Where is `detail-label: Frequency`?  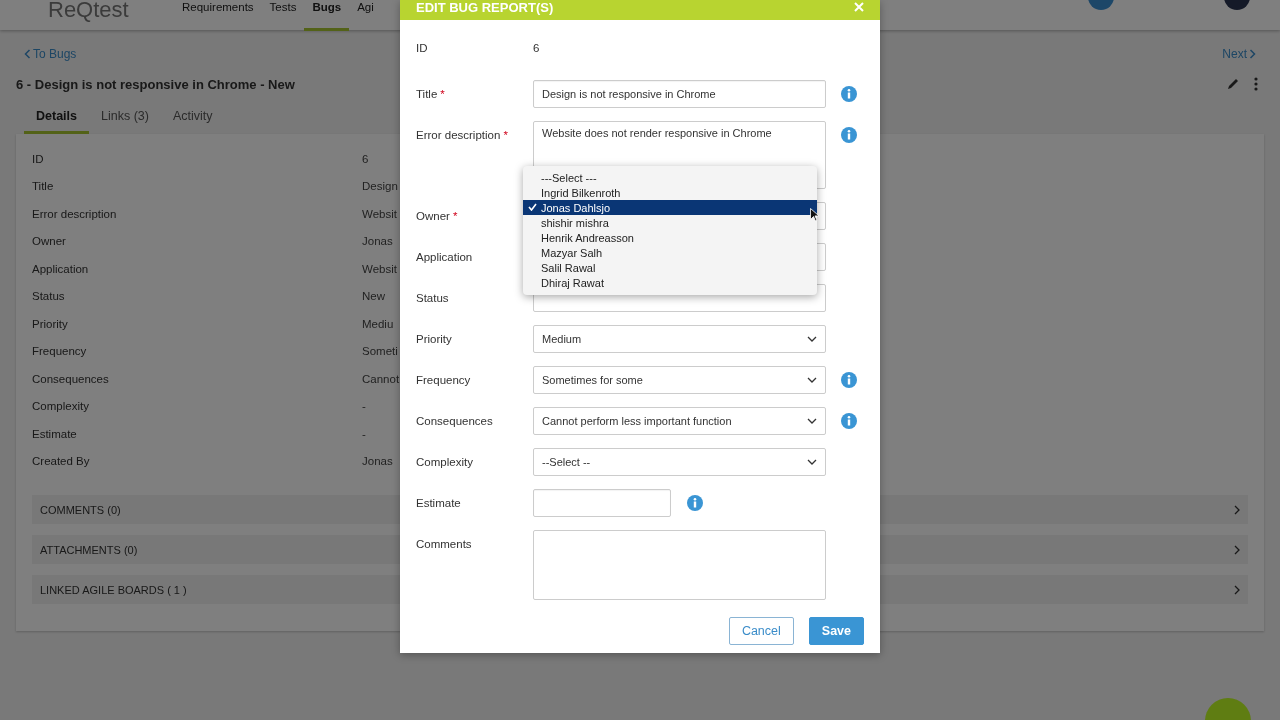 detail-label: Frequency is located at coordinates (60, 351).